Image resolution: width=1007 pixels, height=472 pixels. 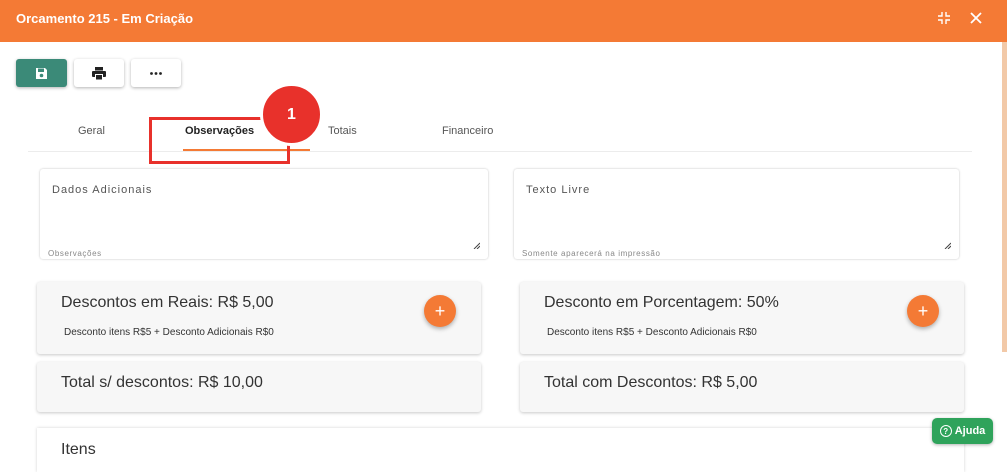 What do you see at coordinates (162, 382) in the screenshot?
I see `total-sem-desconto-title: Total s/ descontos: R$ 10,00` at bounding box center [162, 382].